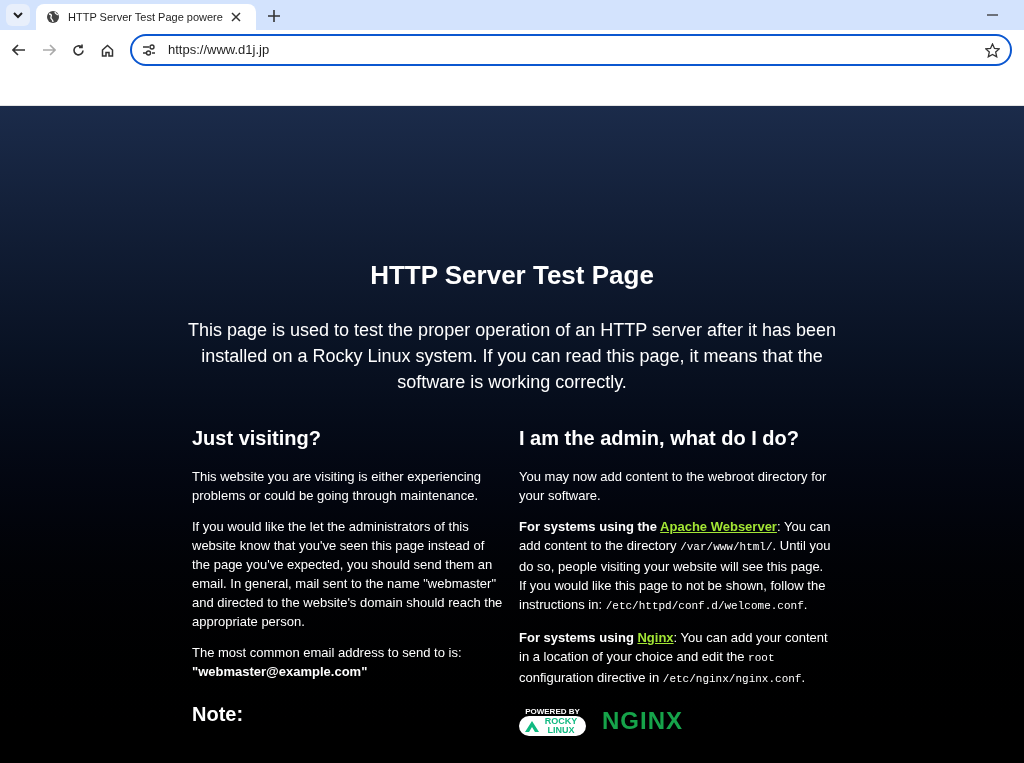  Describe the element at coordinates (675, 566) in the screenshot. I see `paragraph: For systems using the Apache Webserver: You can add content to the directory /var/www/html/. Until you do so, people visiting your website will see this page. If you would like this page to not be shown, follow the instructions in: /etc/httpd/conf.d/welcome.conf.` at that location.